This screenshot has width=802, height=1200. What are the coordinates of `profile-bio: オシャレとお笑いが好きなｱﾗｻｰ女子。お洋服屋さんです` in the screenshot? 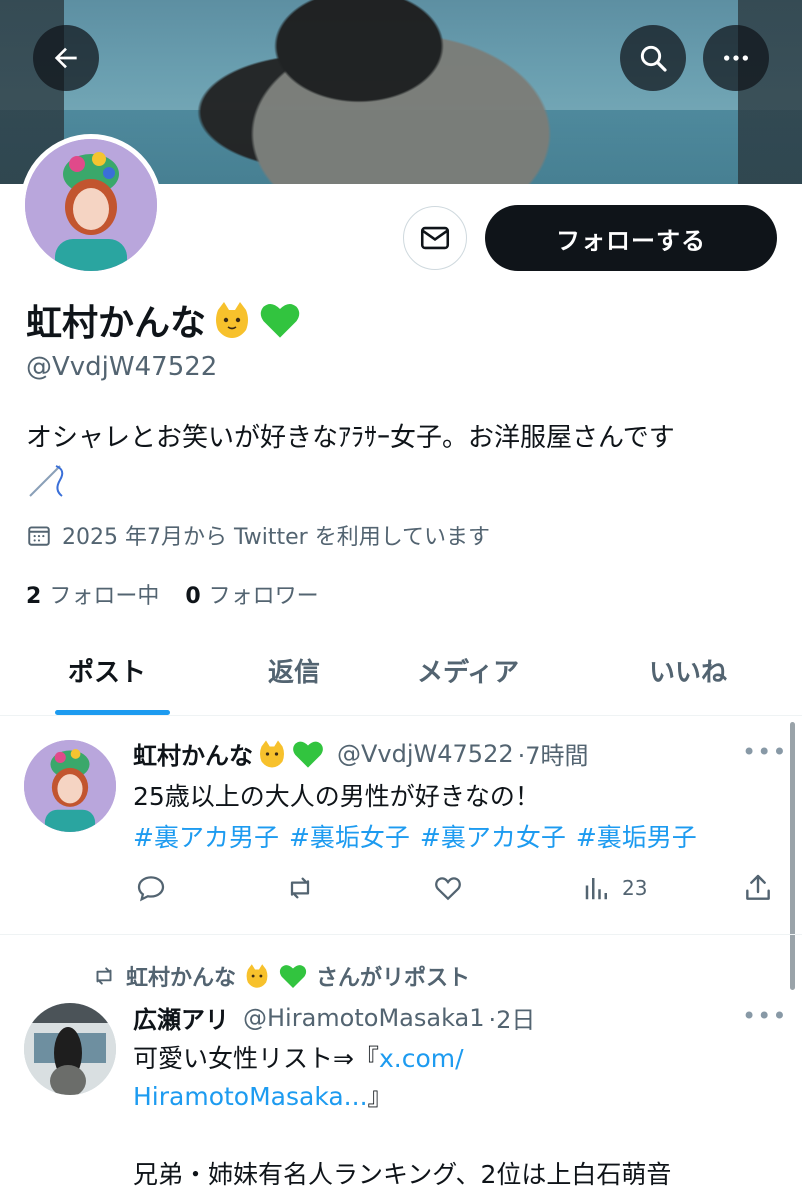 It's located at (350, 438).